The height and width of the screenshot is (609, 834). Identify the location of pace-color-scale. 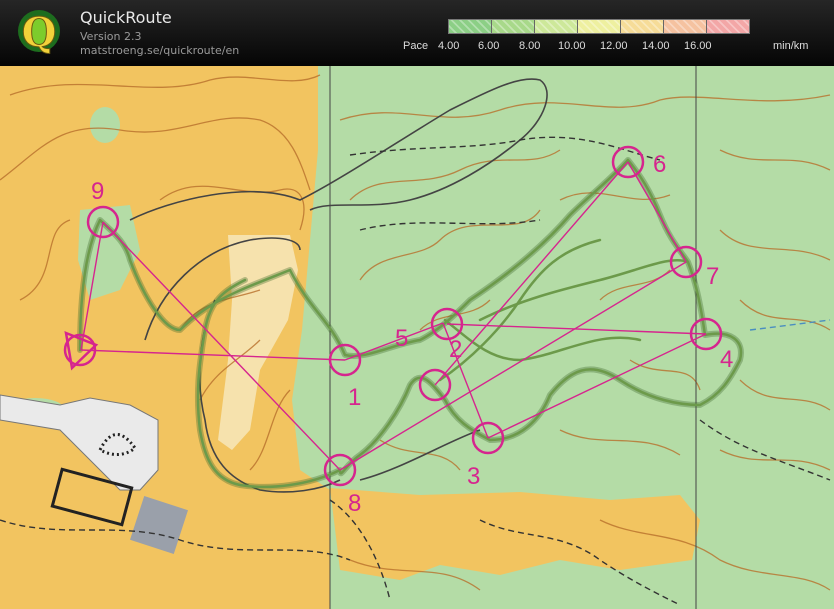
(599, 26).